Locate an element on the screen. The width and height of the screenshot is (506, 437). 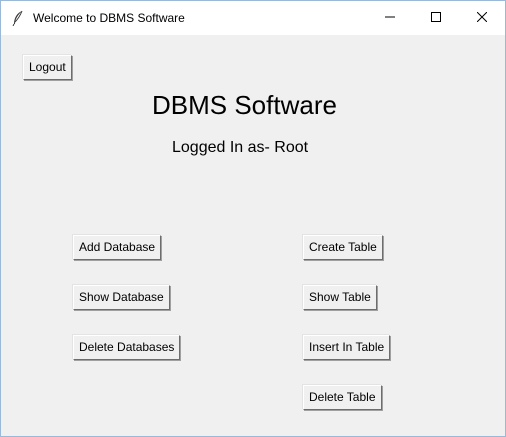
delete-databases-button: Delete Databases is located at coordinates (127, 347).